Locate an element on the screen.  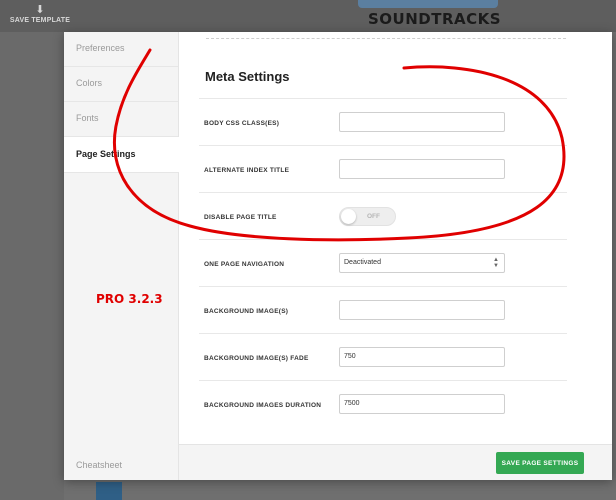
logo-text: SOUNDTRACKS is located at coordinates (435, 19).